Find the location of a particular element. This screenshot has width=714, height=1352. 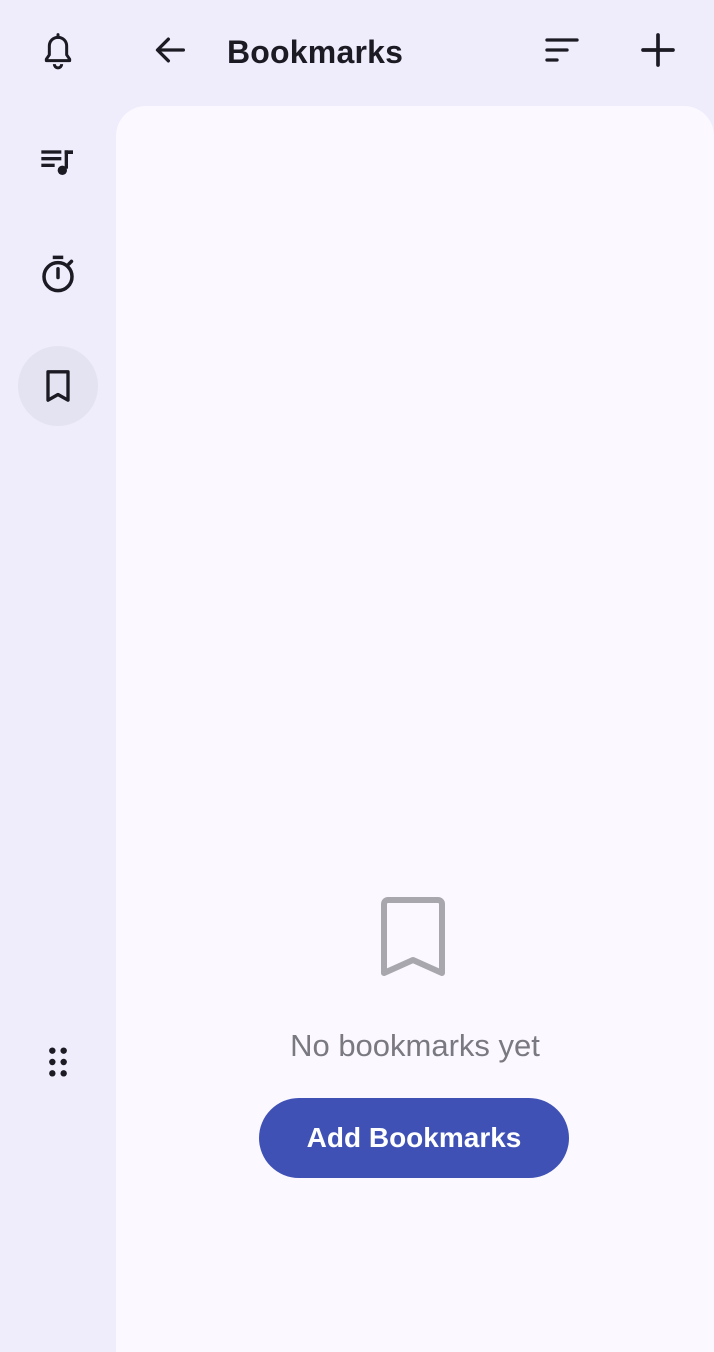

add-button is located at coordinates (658, 50).